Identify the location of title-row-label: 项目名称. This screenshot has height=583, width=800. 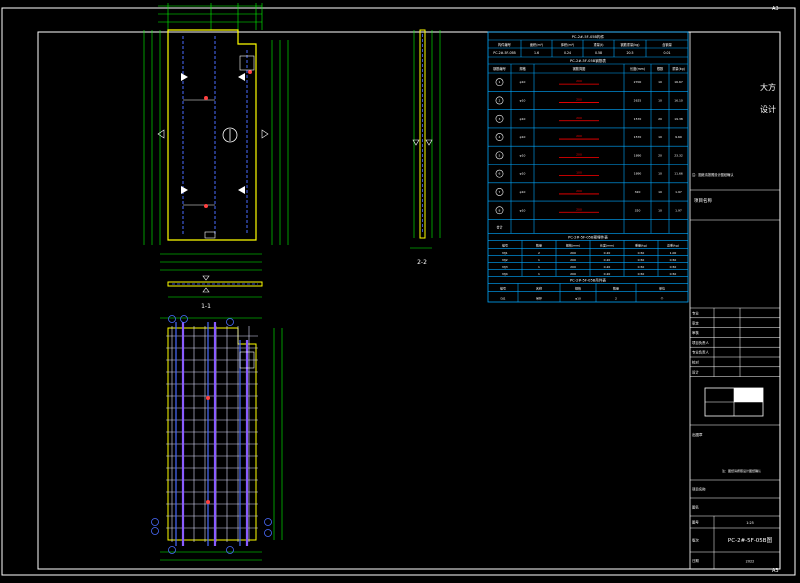
(699, 489).